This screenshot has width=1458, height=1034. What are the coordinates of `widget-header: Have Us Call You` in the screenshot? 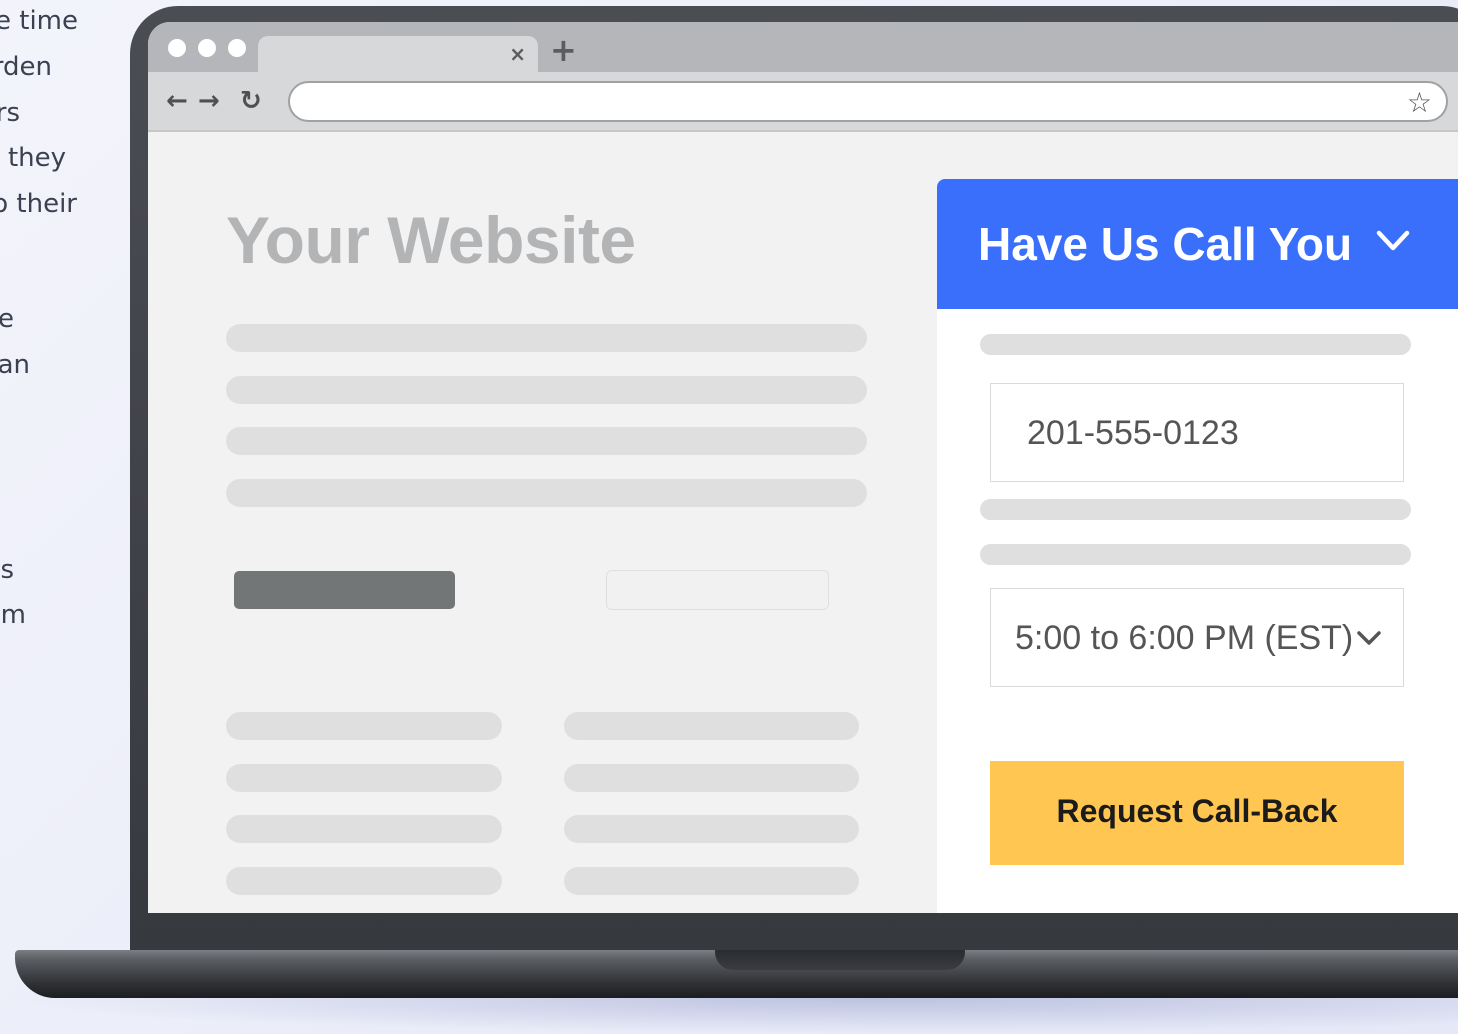 It's located at (1197, 244).